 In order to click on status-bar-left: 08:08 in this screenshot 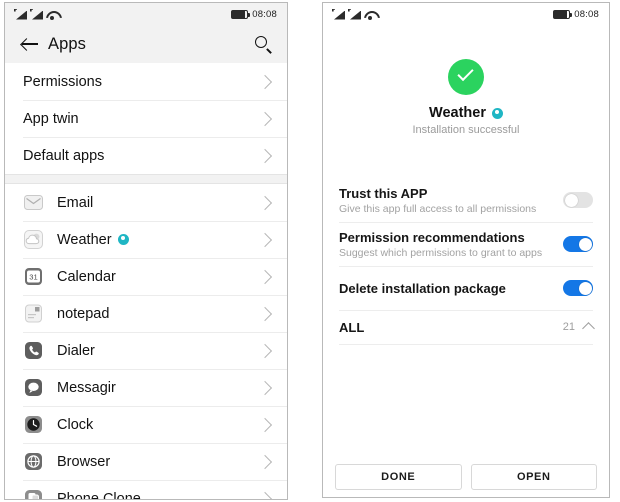, I will do `click(146, 14)`.